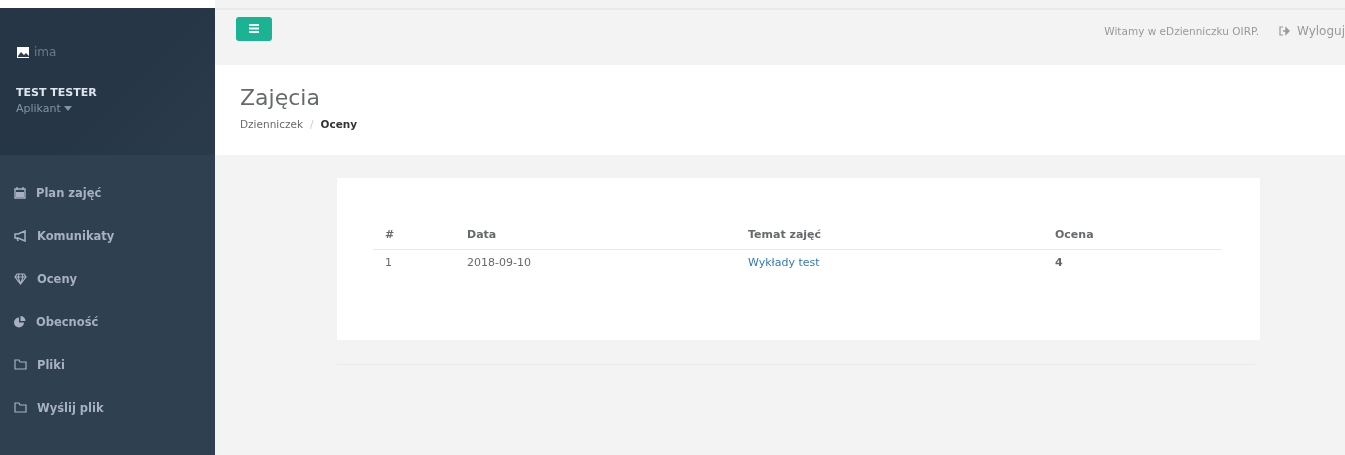  I want to click on menu-button, so click(254, 28).